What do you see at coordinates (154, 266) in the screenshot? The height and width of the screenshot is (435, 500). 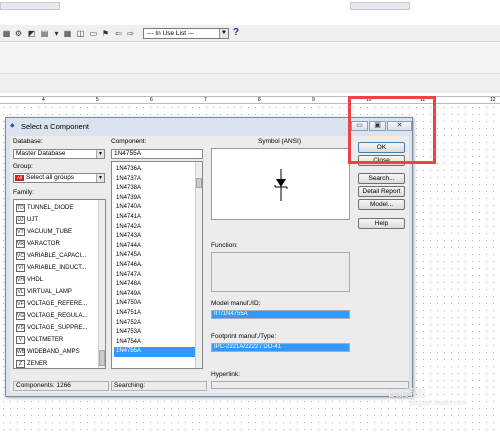 I see `component-item: 1N4746A` at bounding box center [154, 266].